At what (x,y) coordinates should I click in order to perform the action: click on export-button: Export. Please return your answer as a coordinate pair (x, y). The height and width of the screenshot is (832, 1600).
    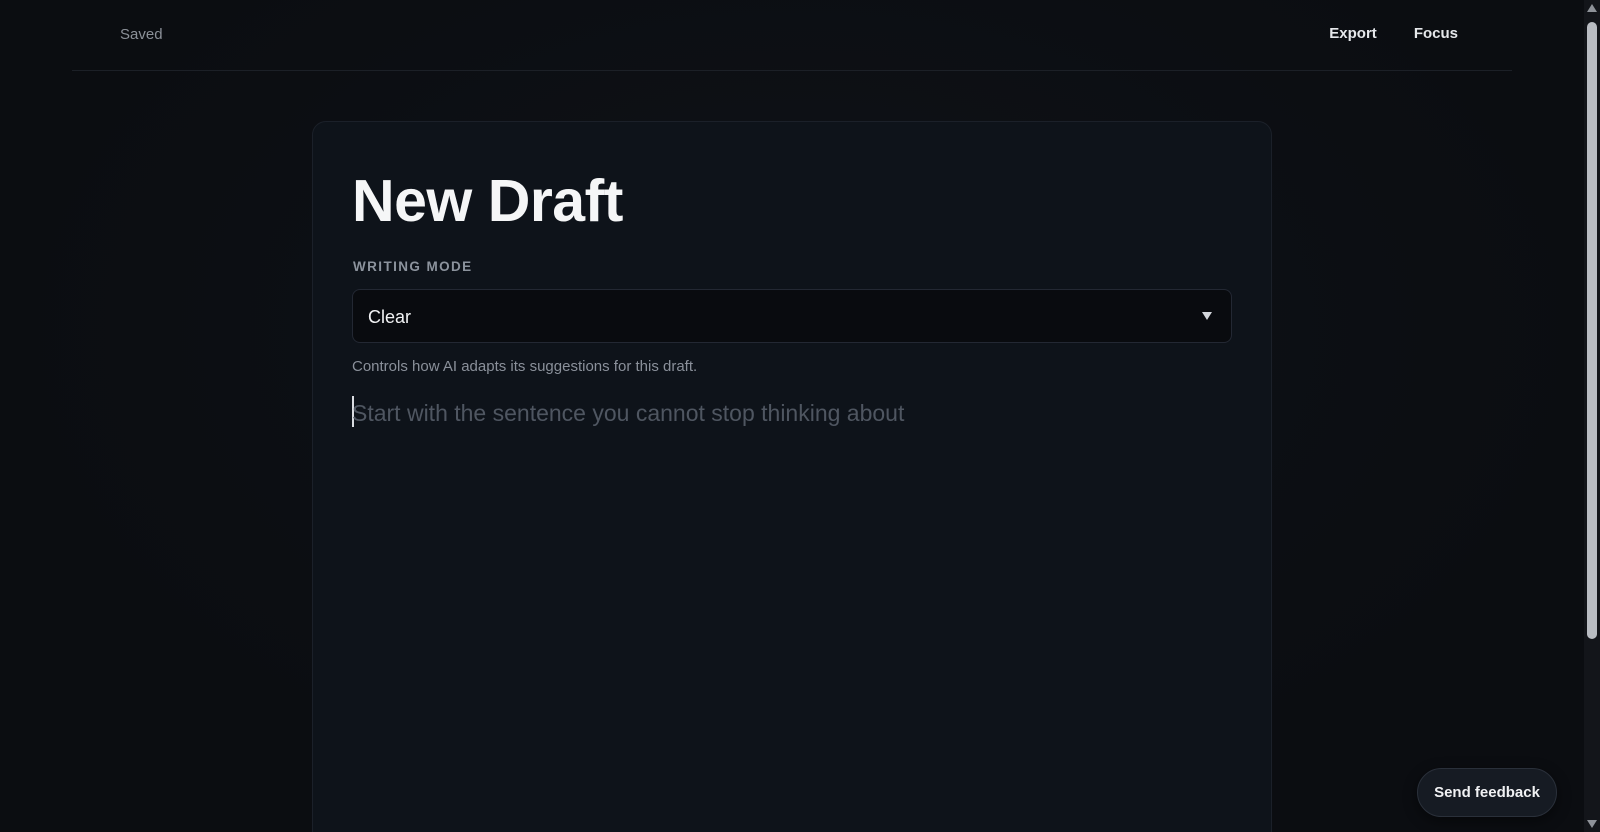
    Looking at the image, I should click on (1353, 33).